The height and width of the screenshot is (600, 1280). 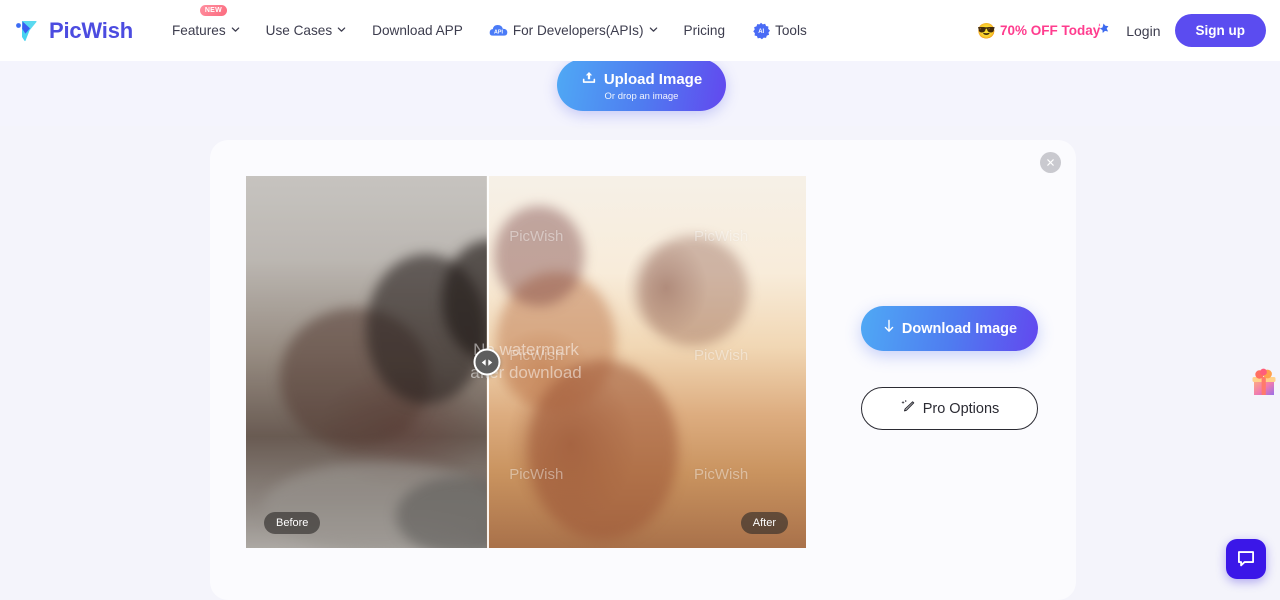 I want to click on upload-button-row: Upload Image, so click(x=641, y=79).